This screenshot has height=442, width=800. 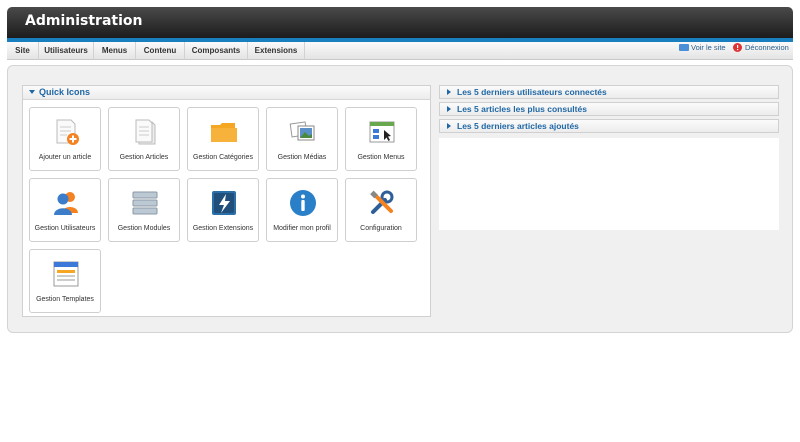 I want to click on panel-content-area, so click(x=609, y=184).